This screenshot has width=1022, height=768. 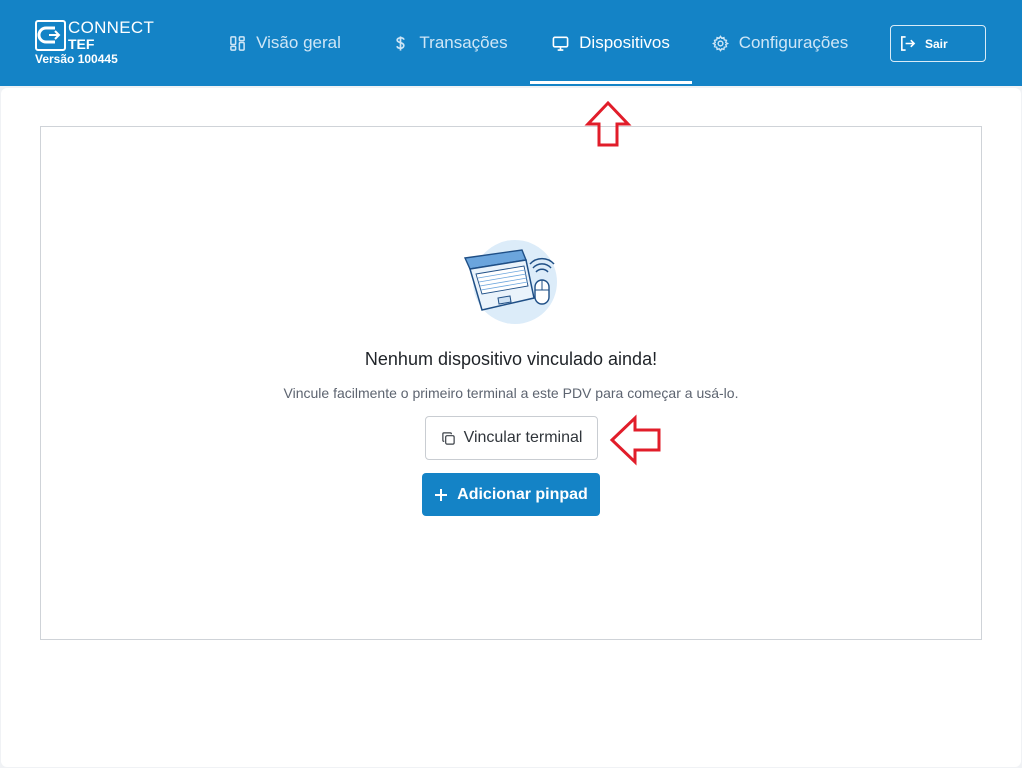 I want to click on dashboard-icon, so click(x=237, y=43).